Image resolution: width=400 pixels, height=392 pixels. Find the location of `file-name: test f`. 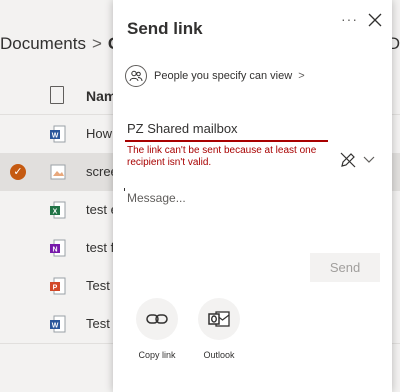

file-name: test f is located at coordinates (100, 247).